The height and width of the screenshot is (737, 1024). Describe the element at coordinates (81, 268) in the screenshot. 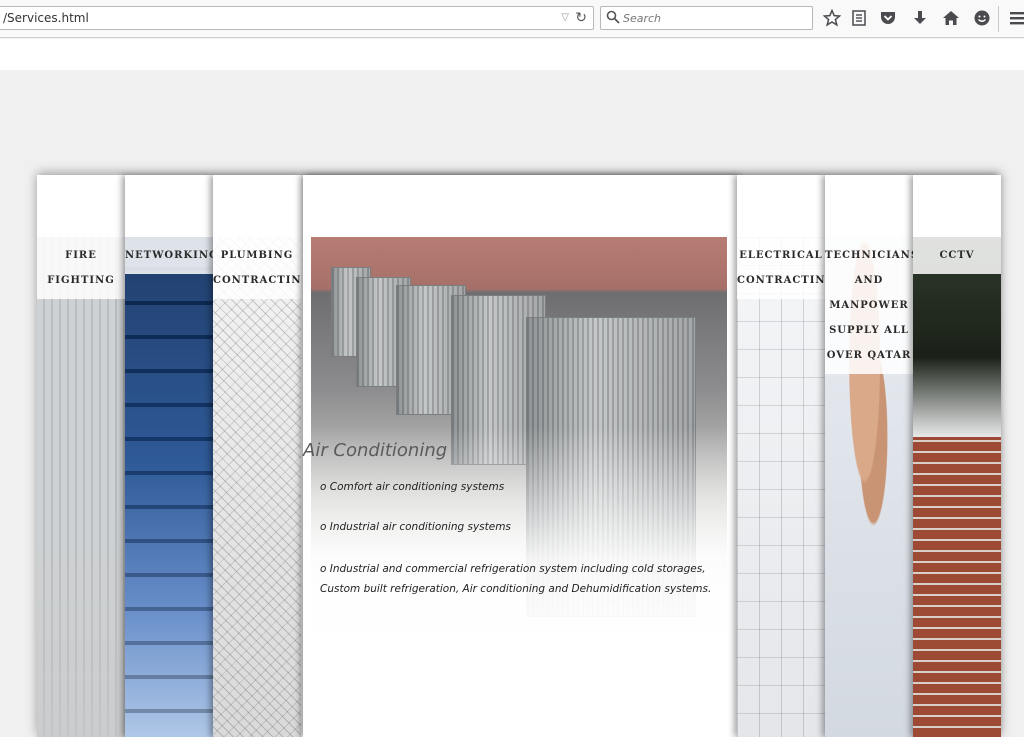

I see `service-label-fire-fighting: FIRE FIGHTING` at that location.